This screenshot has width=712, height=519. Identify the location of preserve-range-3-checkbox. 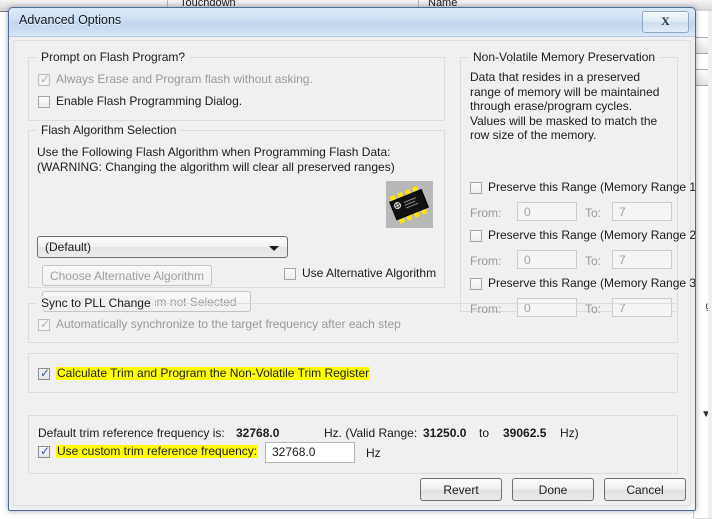
(476, 284).